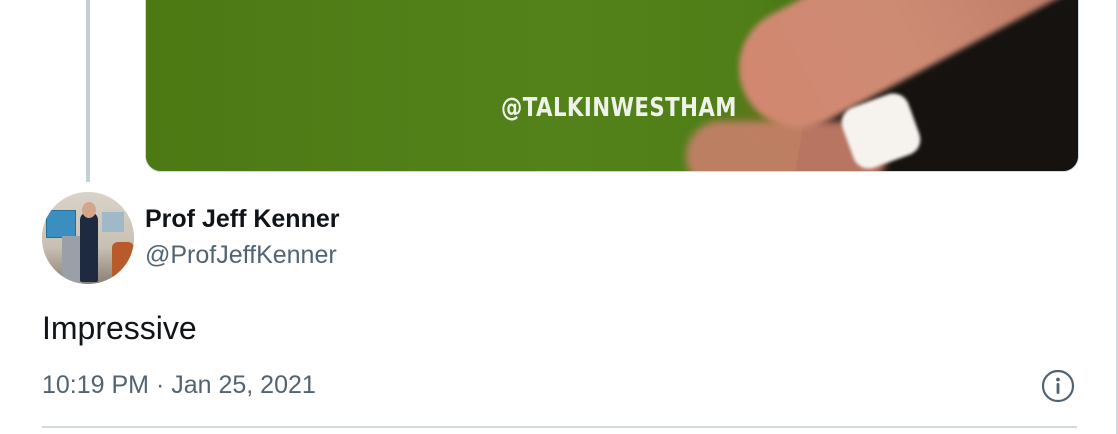  I want to click on thread-connector-line, so click(88, 91).